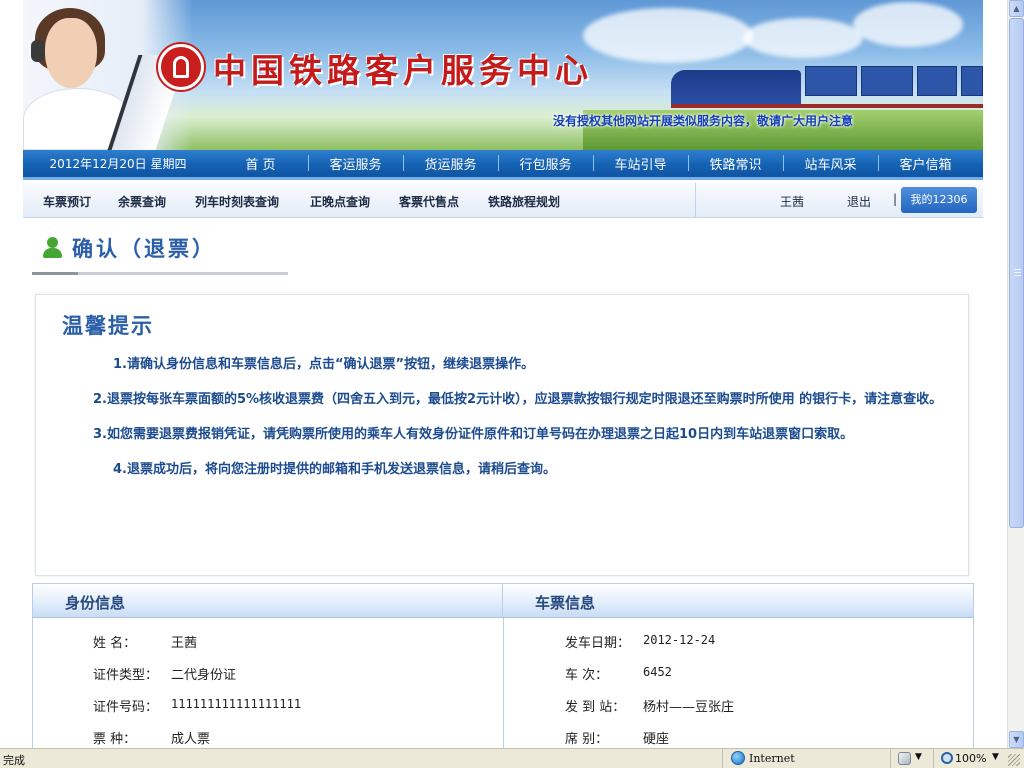 This screenshot has width=1024, height=768. I want to click on resize-grip-icon, so click(1014, 760).